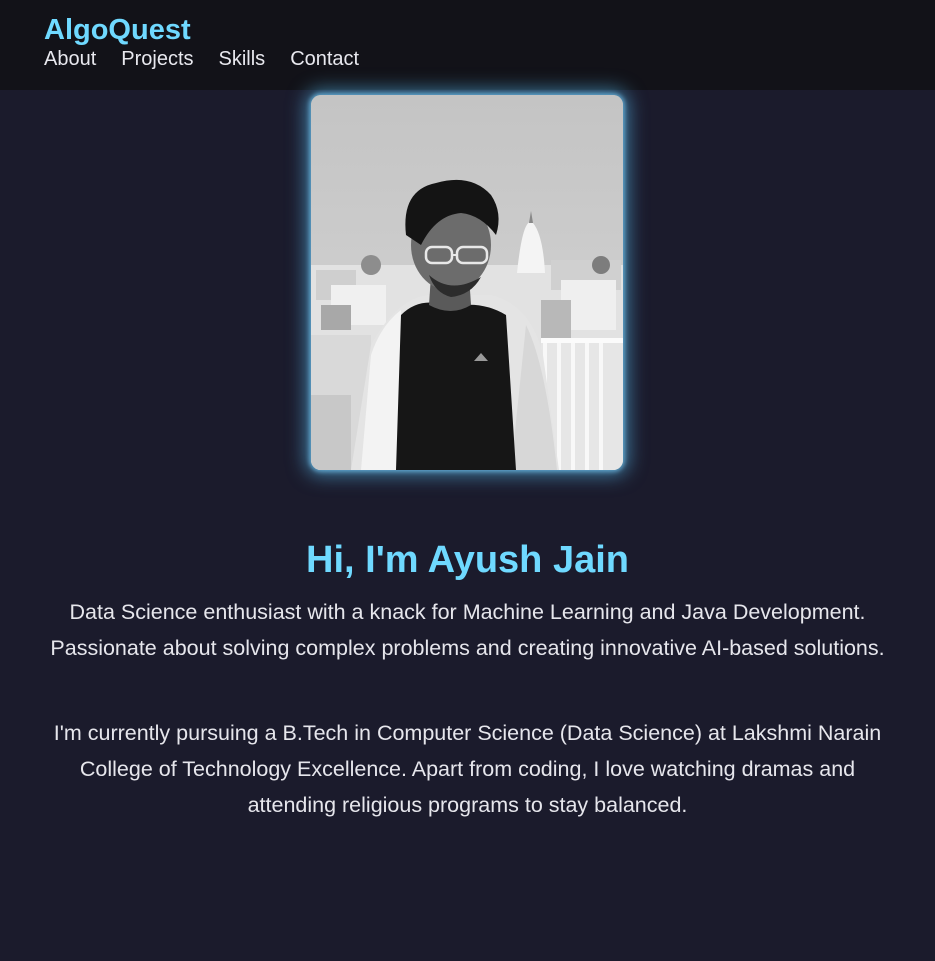 This screenshot has width=935, height=961. Describe the element at coordinates (324, 59) in the screenshot. I see `nav-link-contact: Contact` at that location.